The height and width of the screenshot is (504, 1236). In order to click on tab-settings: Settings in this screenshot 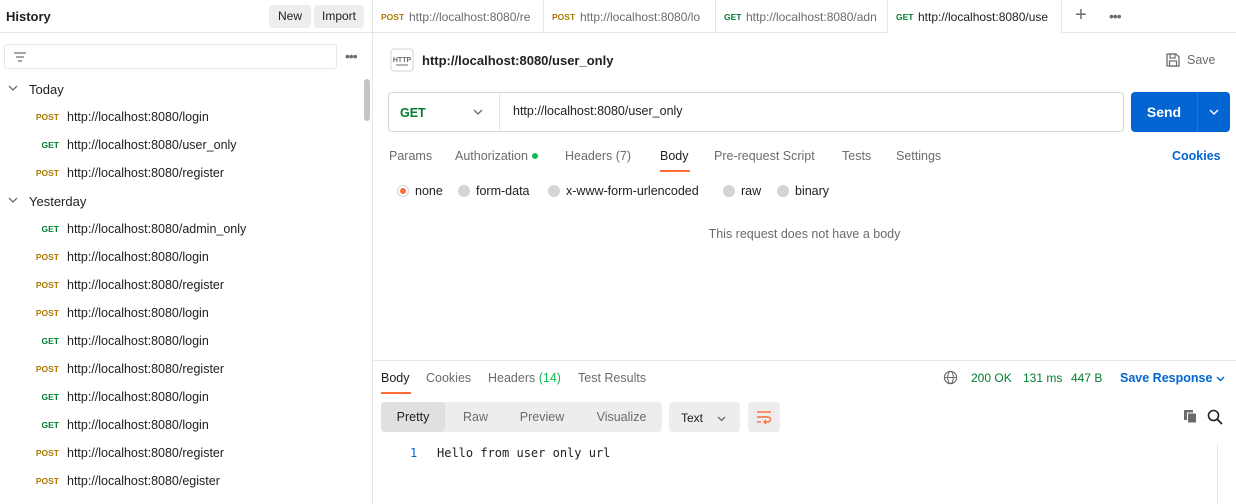, I will do `click(918, 156)`.